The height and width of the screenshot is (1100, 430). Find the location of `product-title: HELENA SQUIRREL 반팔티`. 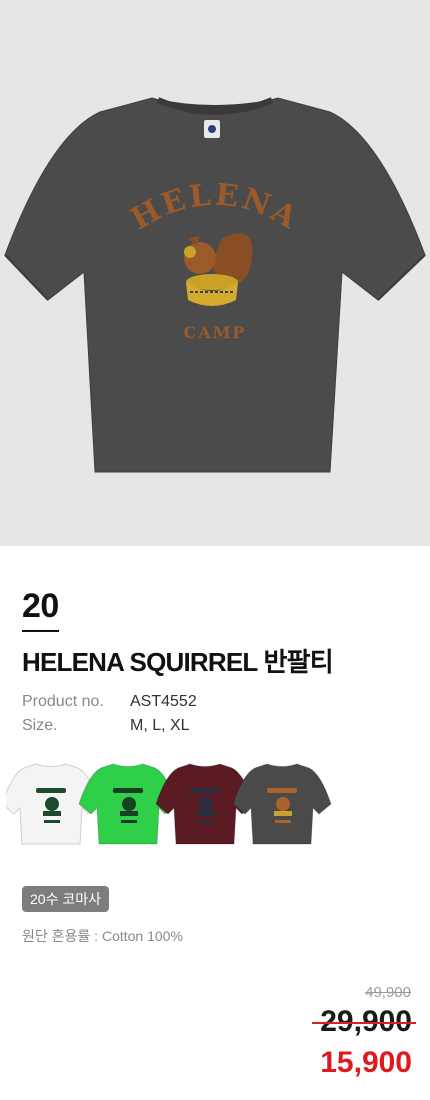

product-title: HELENA SQUIRREL 반팔티 is located at coordinates (178, 662).